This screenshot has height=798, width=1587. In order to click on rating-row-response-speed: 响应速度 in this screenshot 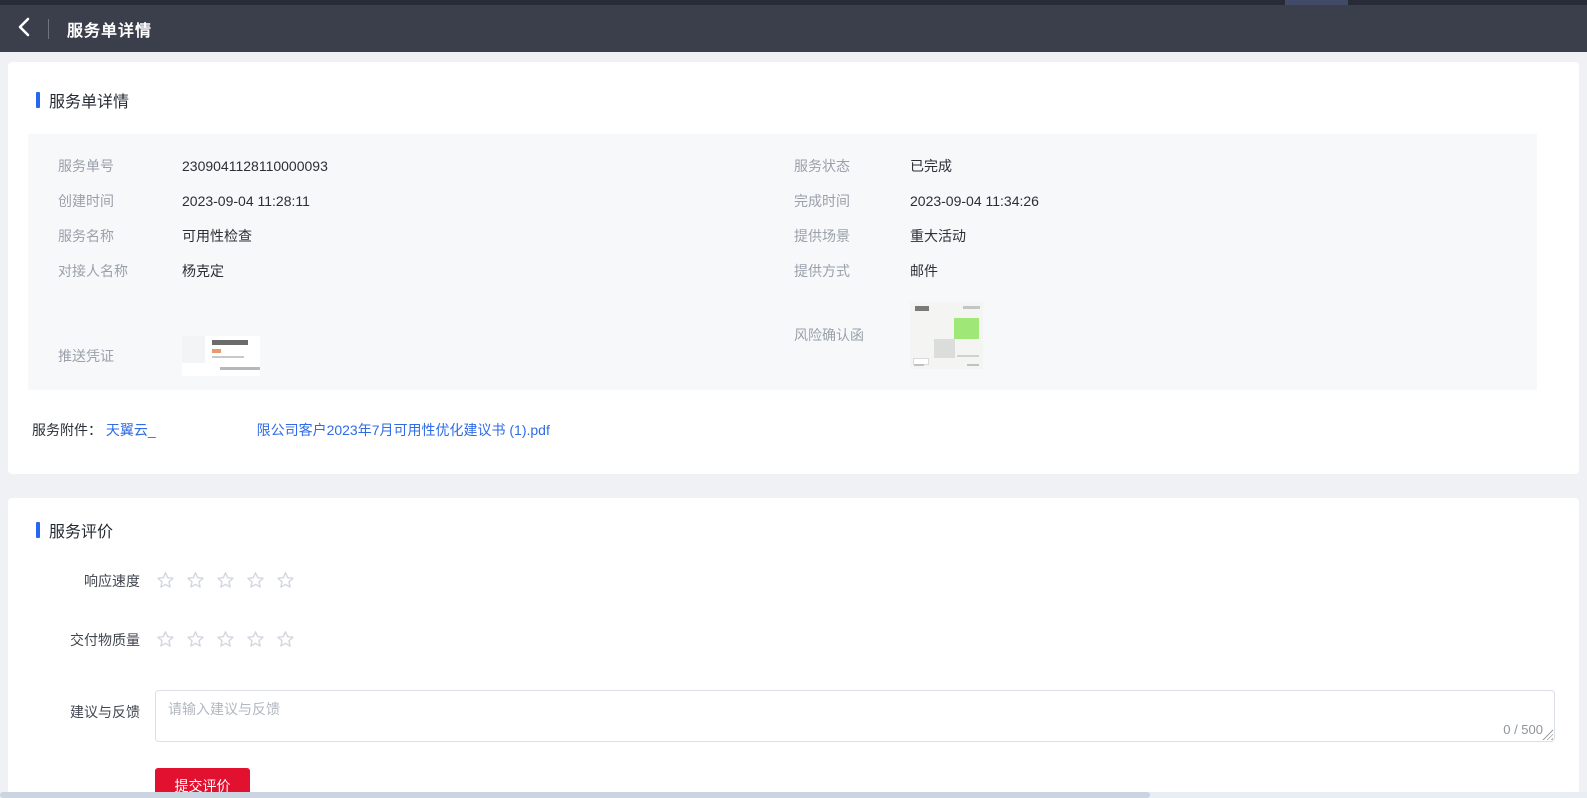, I will do `click(793, 580)`.